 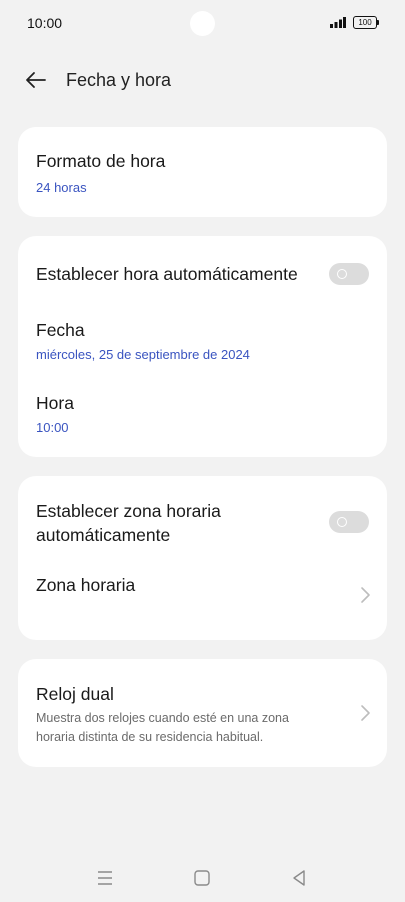 What do you see at coordinates (202, 80) in the screenshot?
I see `header: Fecha y hora` at bounding box center [202, 80].